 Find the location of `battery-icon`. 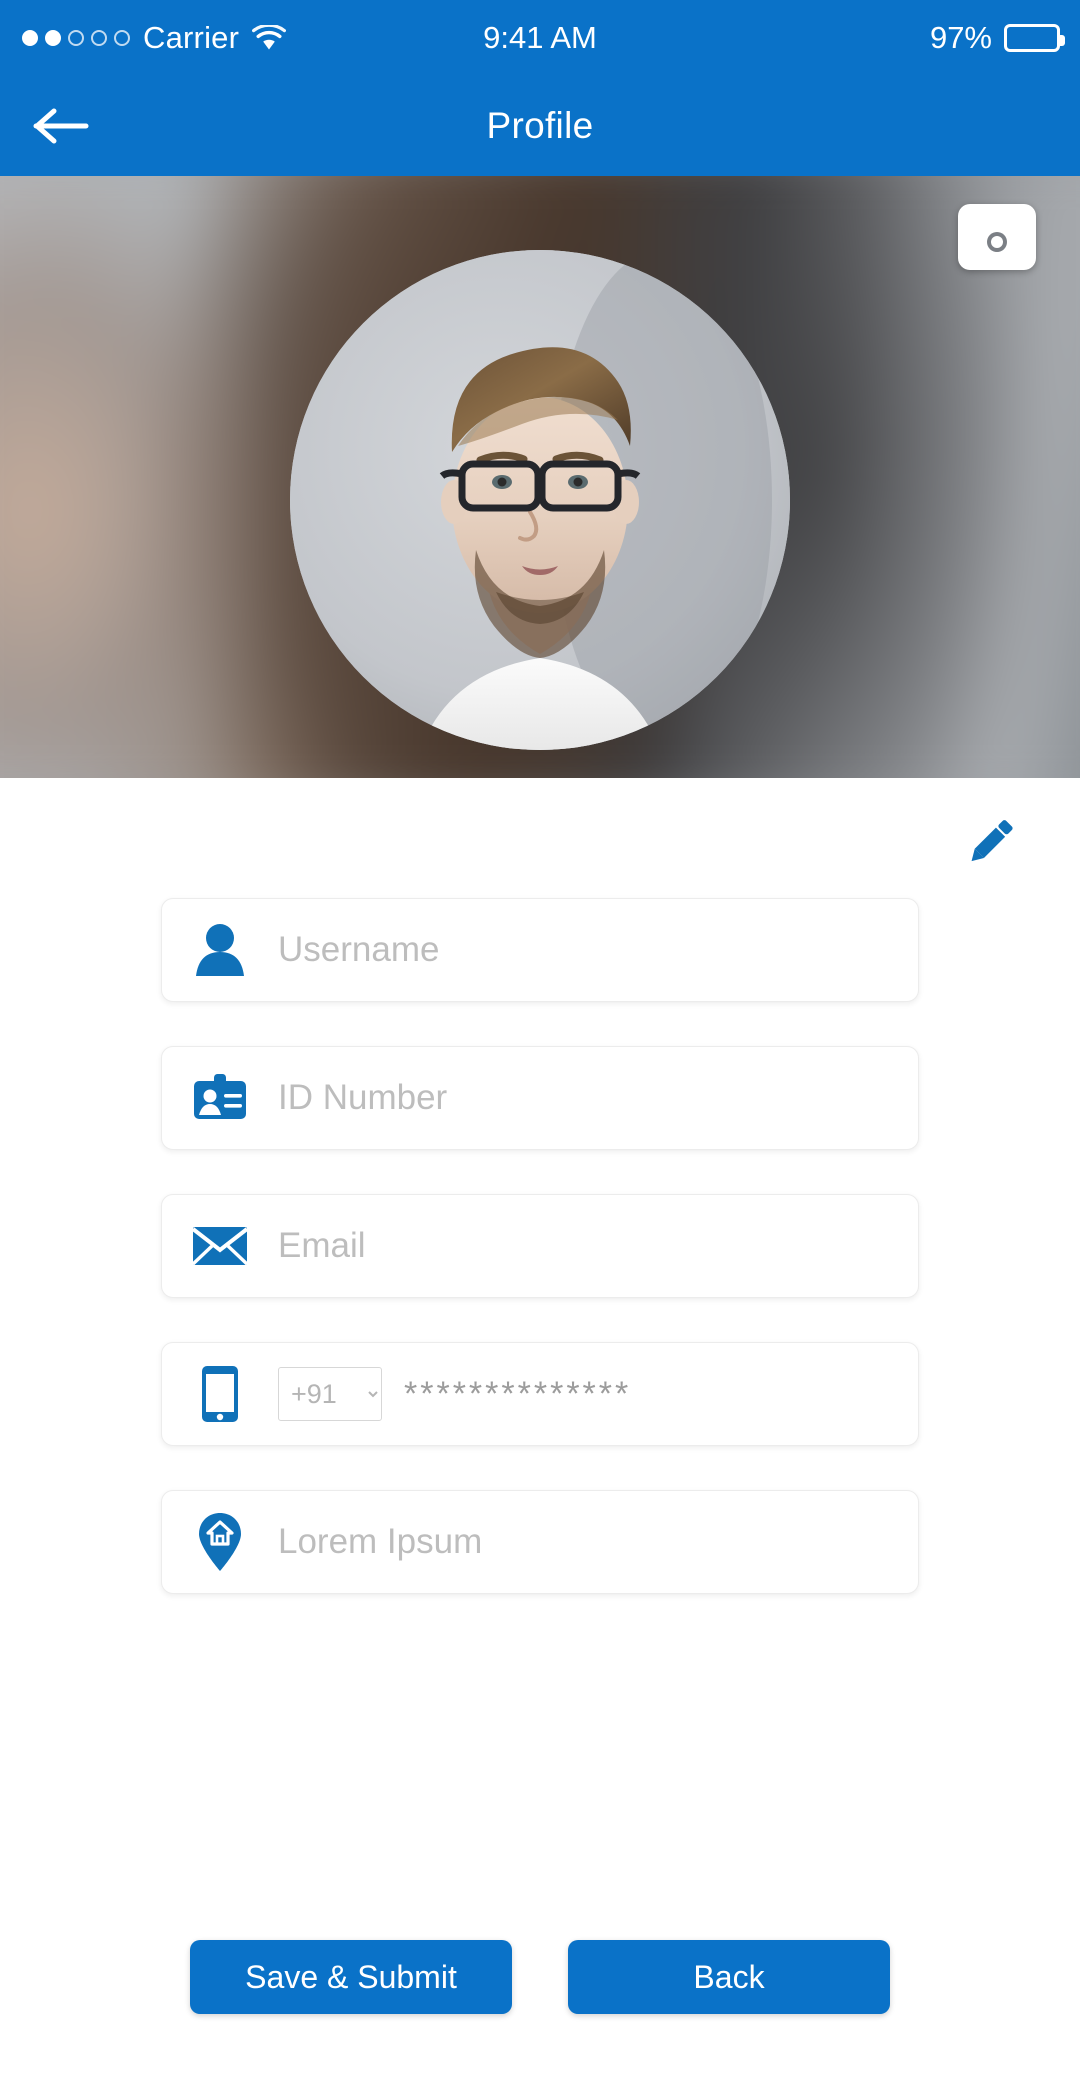

battery-icon is located at coordinates (1034, 38).